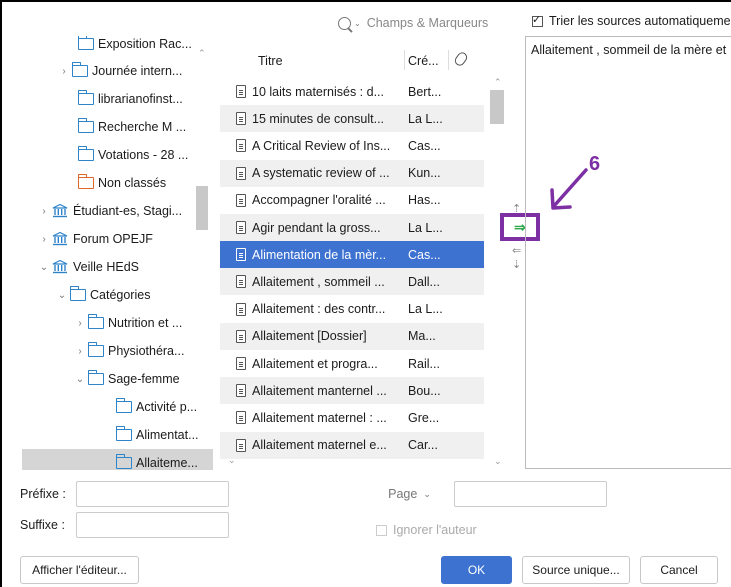  Describe the element at coordinates (461, 59) in the screenshot. I see `attachment-icon` at that location.